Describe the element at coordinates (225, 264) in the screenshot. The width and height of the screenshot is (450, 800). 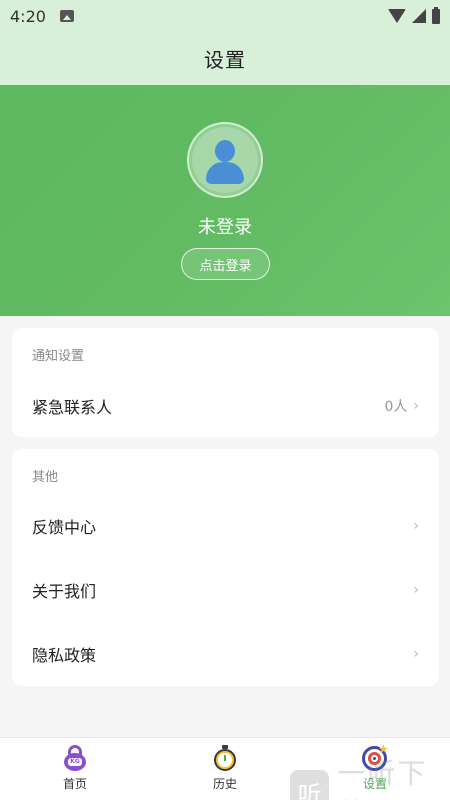
I see `login-button: 点击登录` at that location.